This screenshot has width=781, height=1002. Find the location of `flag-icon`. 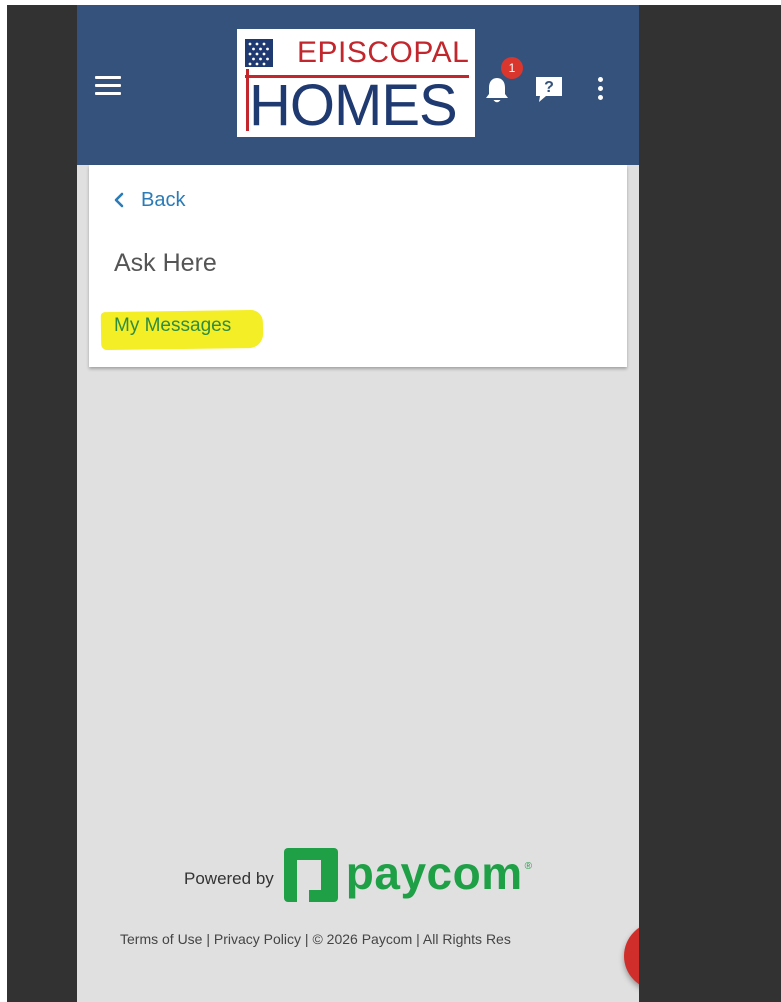

flag-icon is located at coordinates (259, 53).